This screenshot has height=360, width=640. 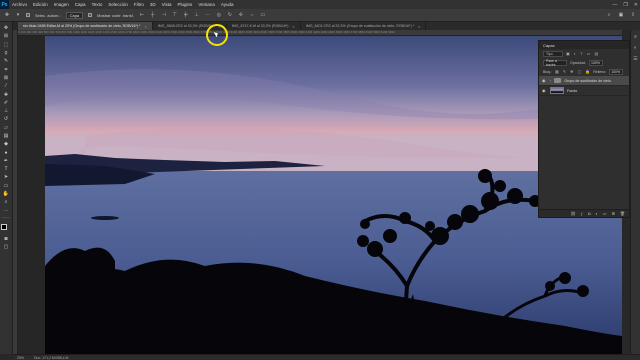 What do you see at coordinates (227, 4) in the screenshot?
I see `menu-ayuda: Ayuda` at bounding box center [227, 4].